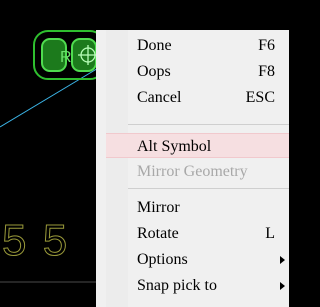  What do you see at coordinates (270, 233) in the screenshot?
I see `menu-item-shortcut: L` at bounding box center [270, 233].